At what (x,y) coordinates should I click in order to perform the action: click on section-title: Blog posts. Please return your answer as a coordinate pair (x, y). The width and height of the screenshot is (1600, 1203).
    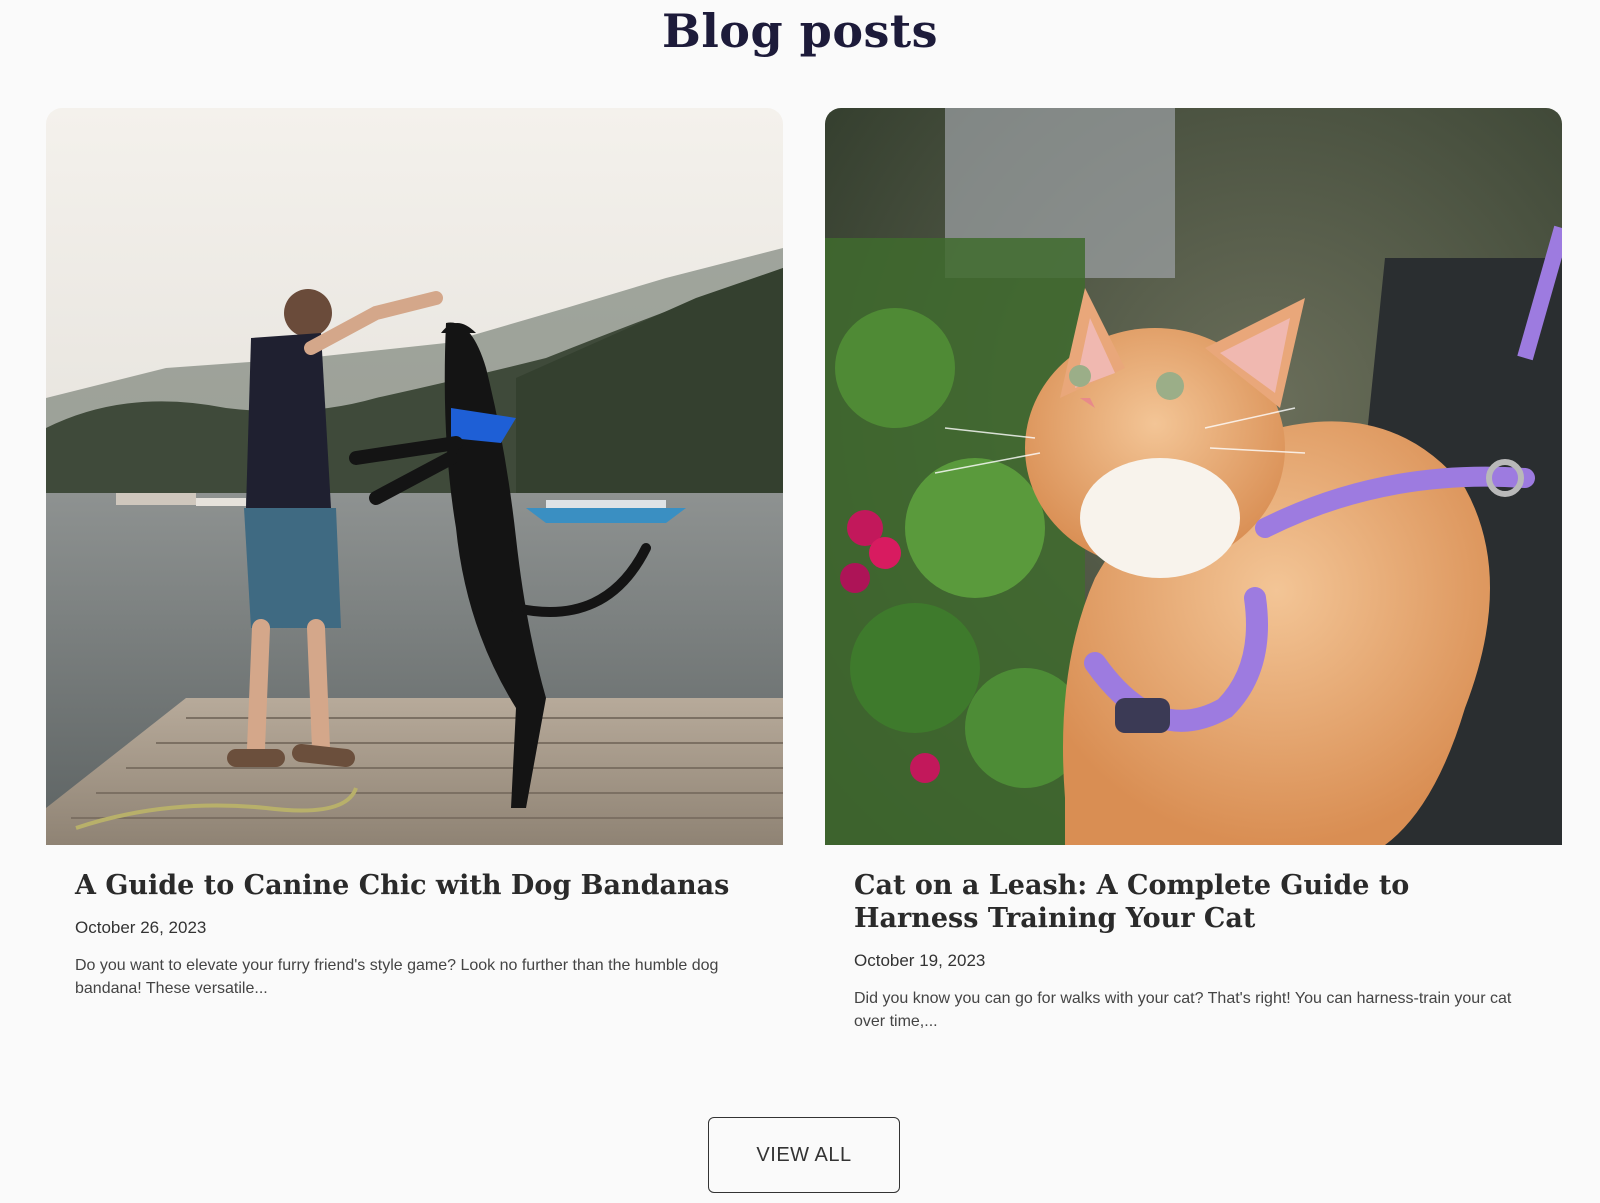
    Looking at the image, I should click on (800, 31).